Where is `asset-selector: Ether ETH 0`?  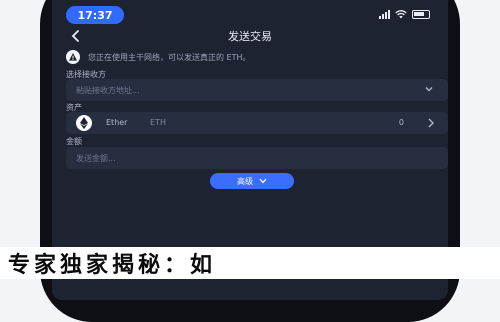
asset-selector: Ether ETH 0 is located at coordinates (257, 123).